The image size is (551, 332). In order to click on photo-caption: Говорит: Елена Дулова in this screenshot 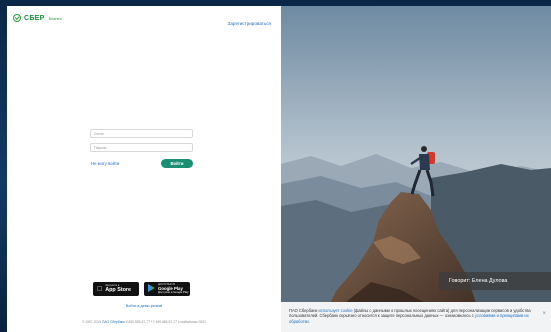, I will do `click(495, 281)`.